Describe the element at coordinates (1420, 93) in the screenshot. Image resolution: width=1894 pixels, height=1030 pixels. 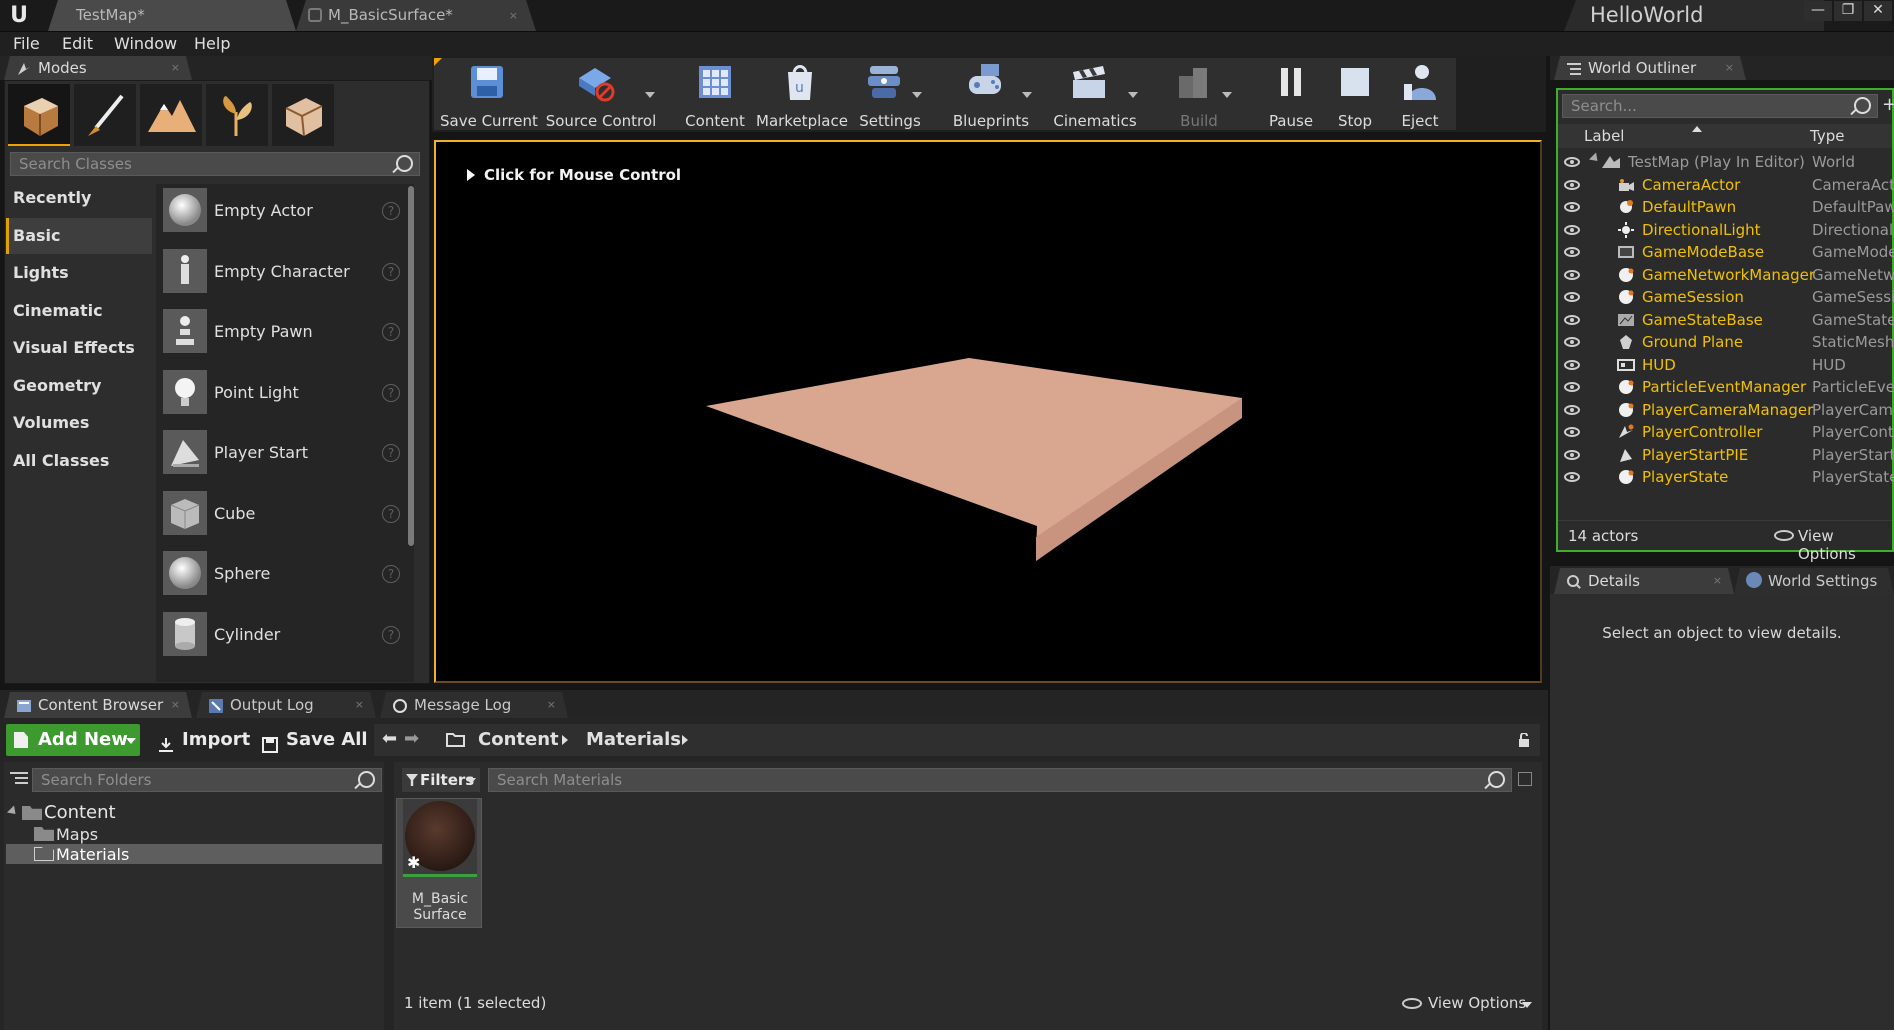
I see `toolbar-eject-button: Eject` at that location.